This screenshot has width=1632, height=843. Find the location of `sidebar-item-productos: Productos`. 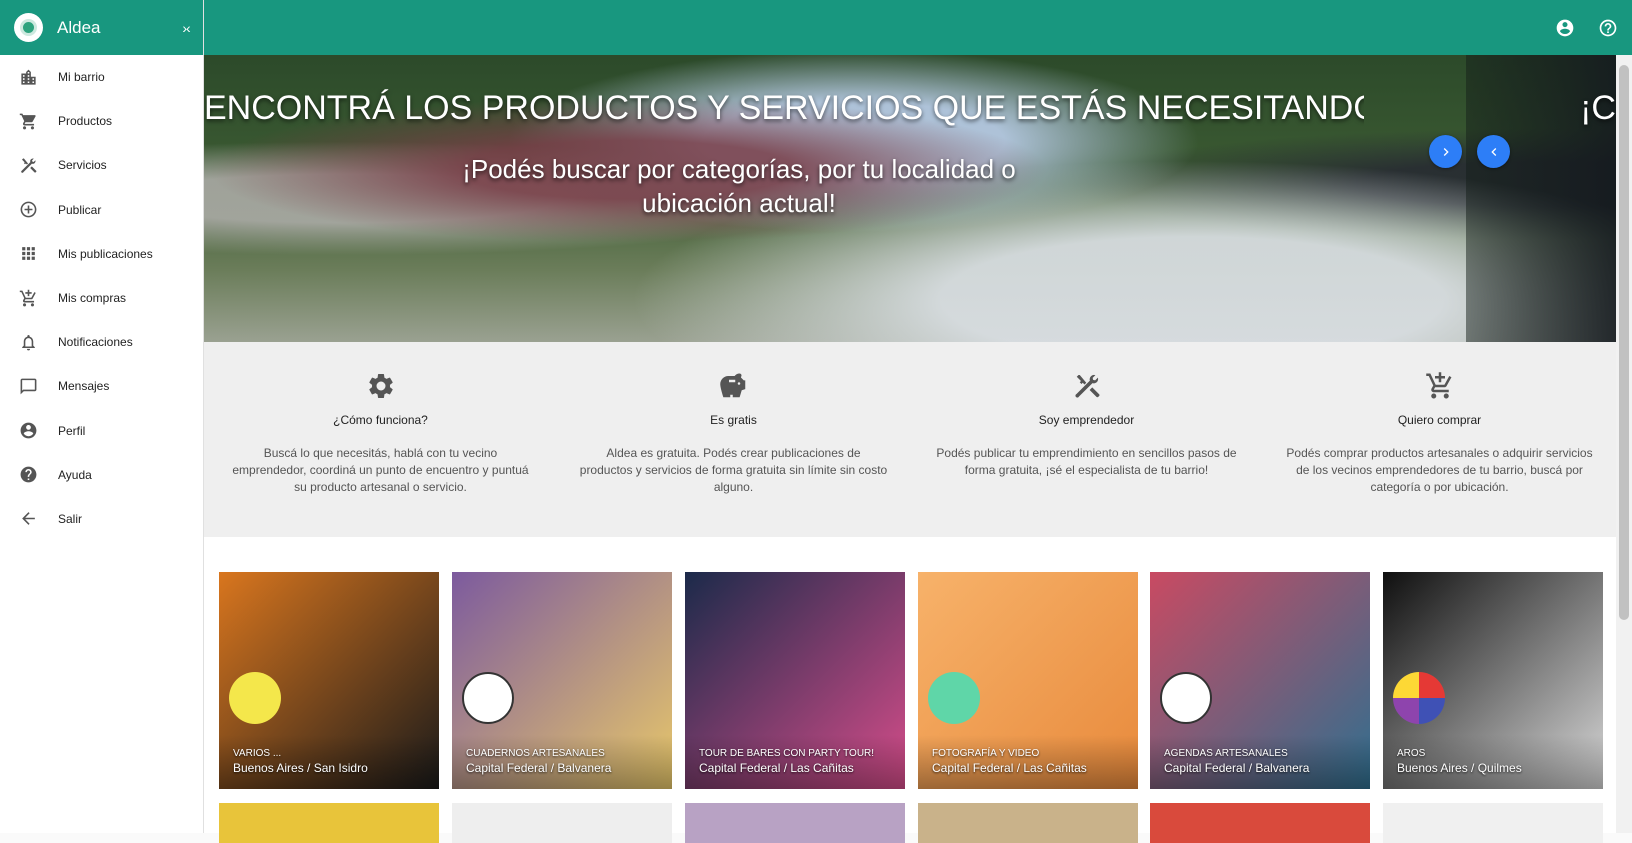

sidebar-item-productos: Productos is located at coordinates (101, 121).